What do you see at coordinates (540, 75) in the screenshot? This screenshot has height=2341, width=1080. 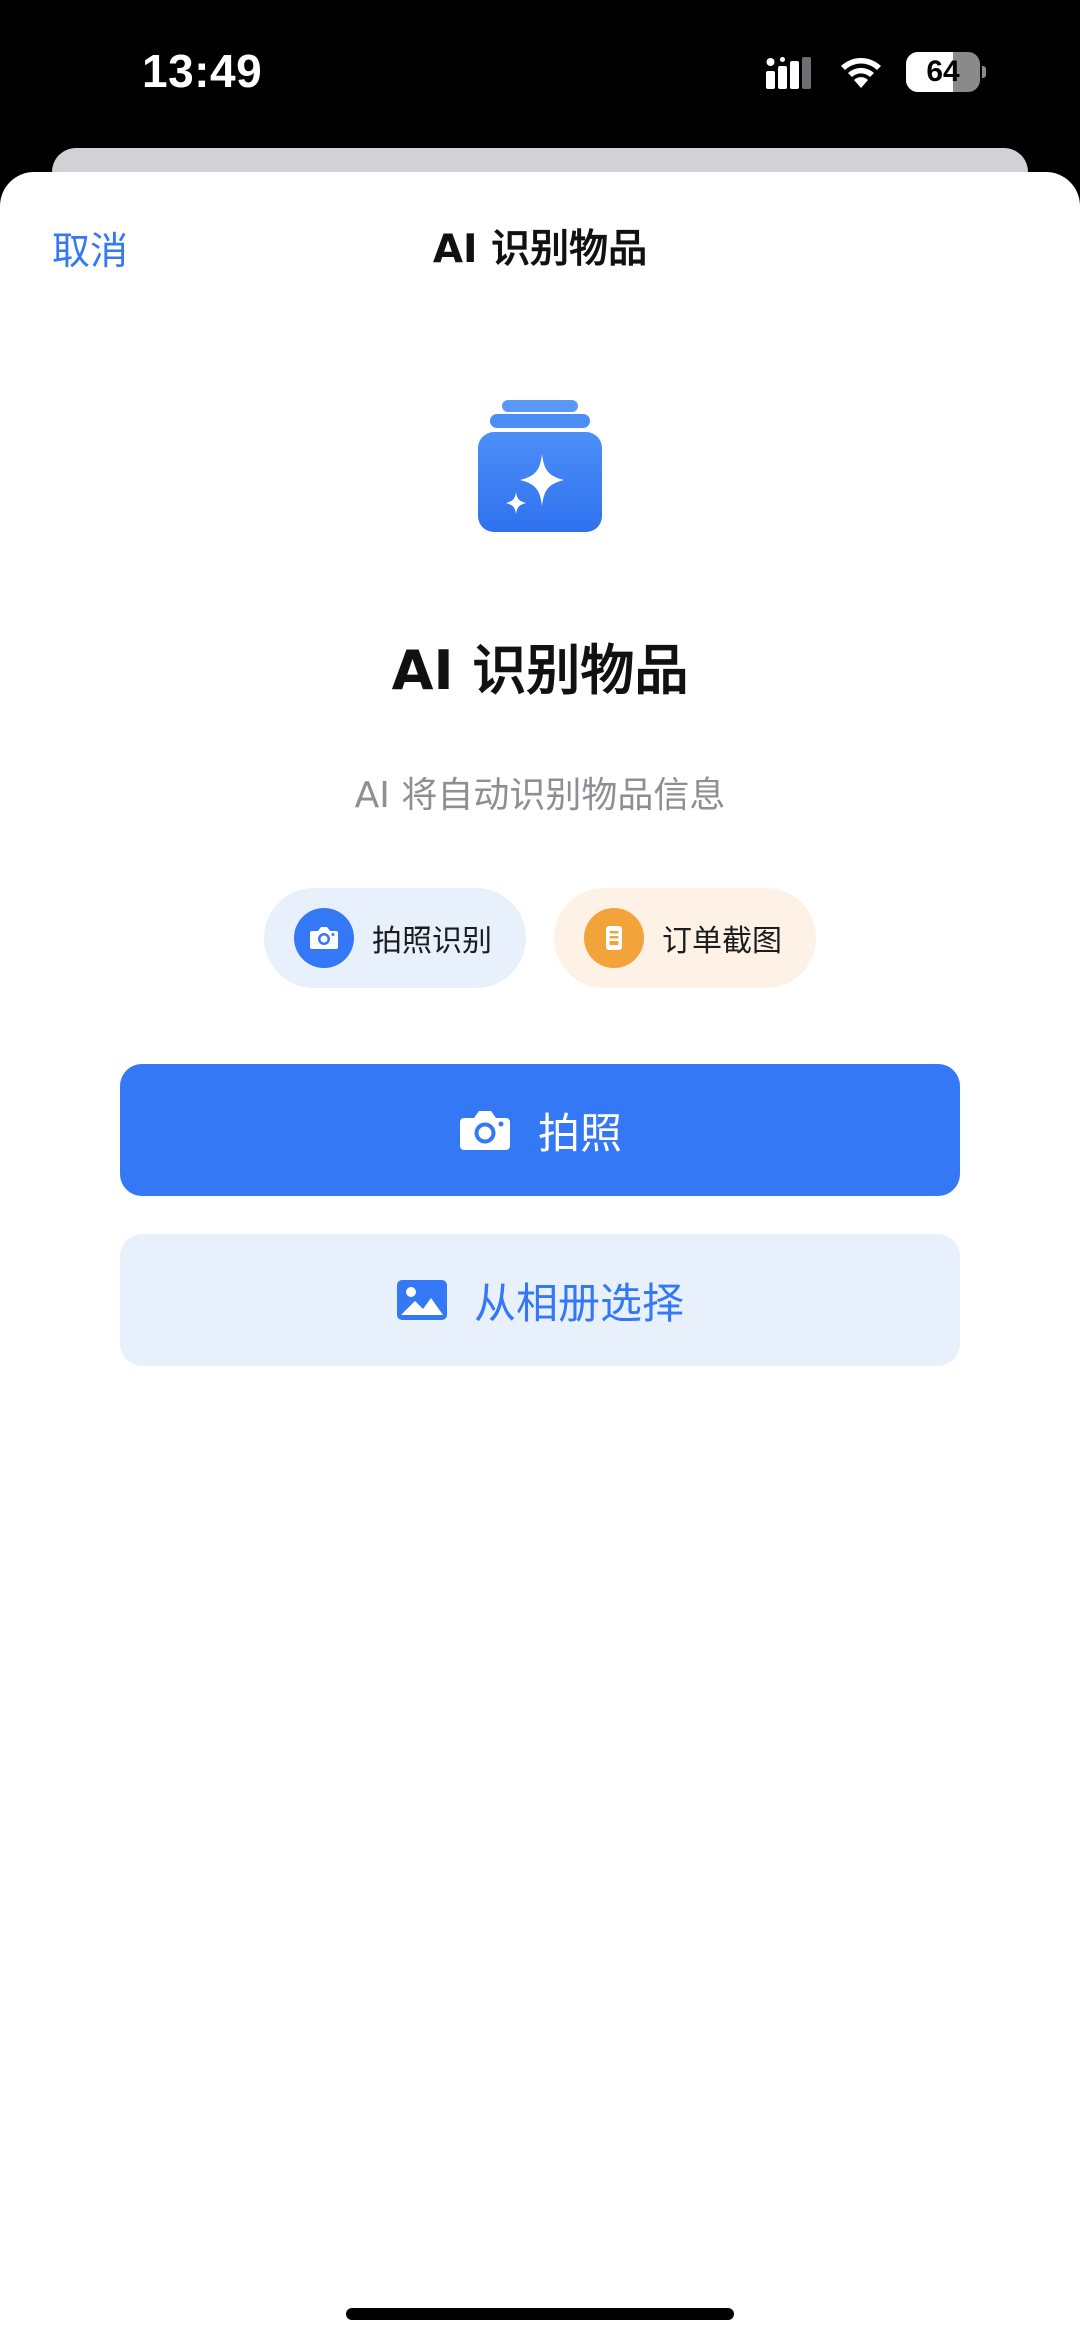 I see `status-bar: 13:49 64` at bounding box center [540, 75].